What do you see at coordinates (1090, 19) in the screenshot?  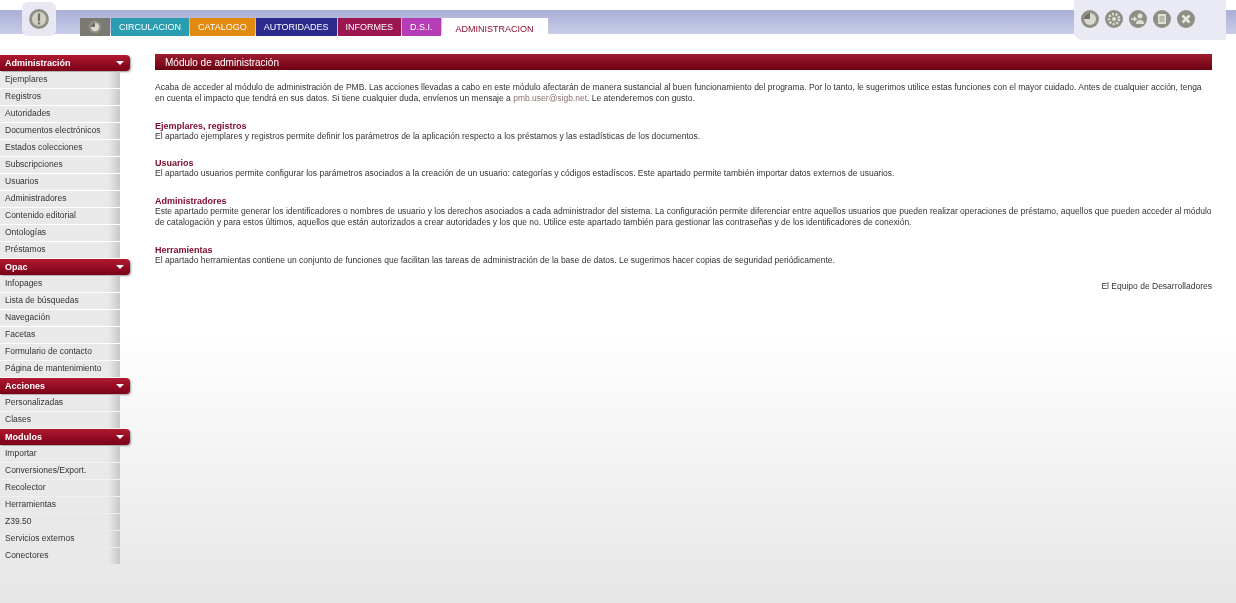 I see `clock-icon` at bounding box center [1090, 19].